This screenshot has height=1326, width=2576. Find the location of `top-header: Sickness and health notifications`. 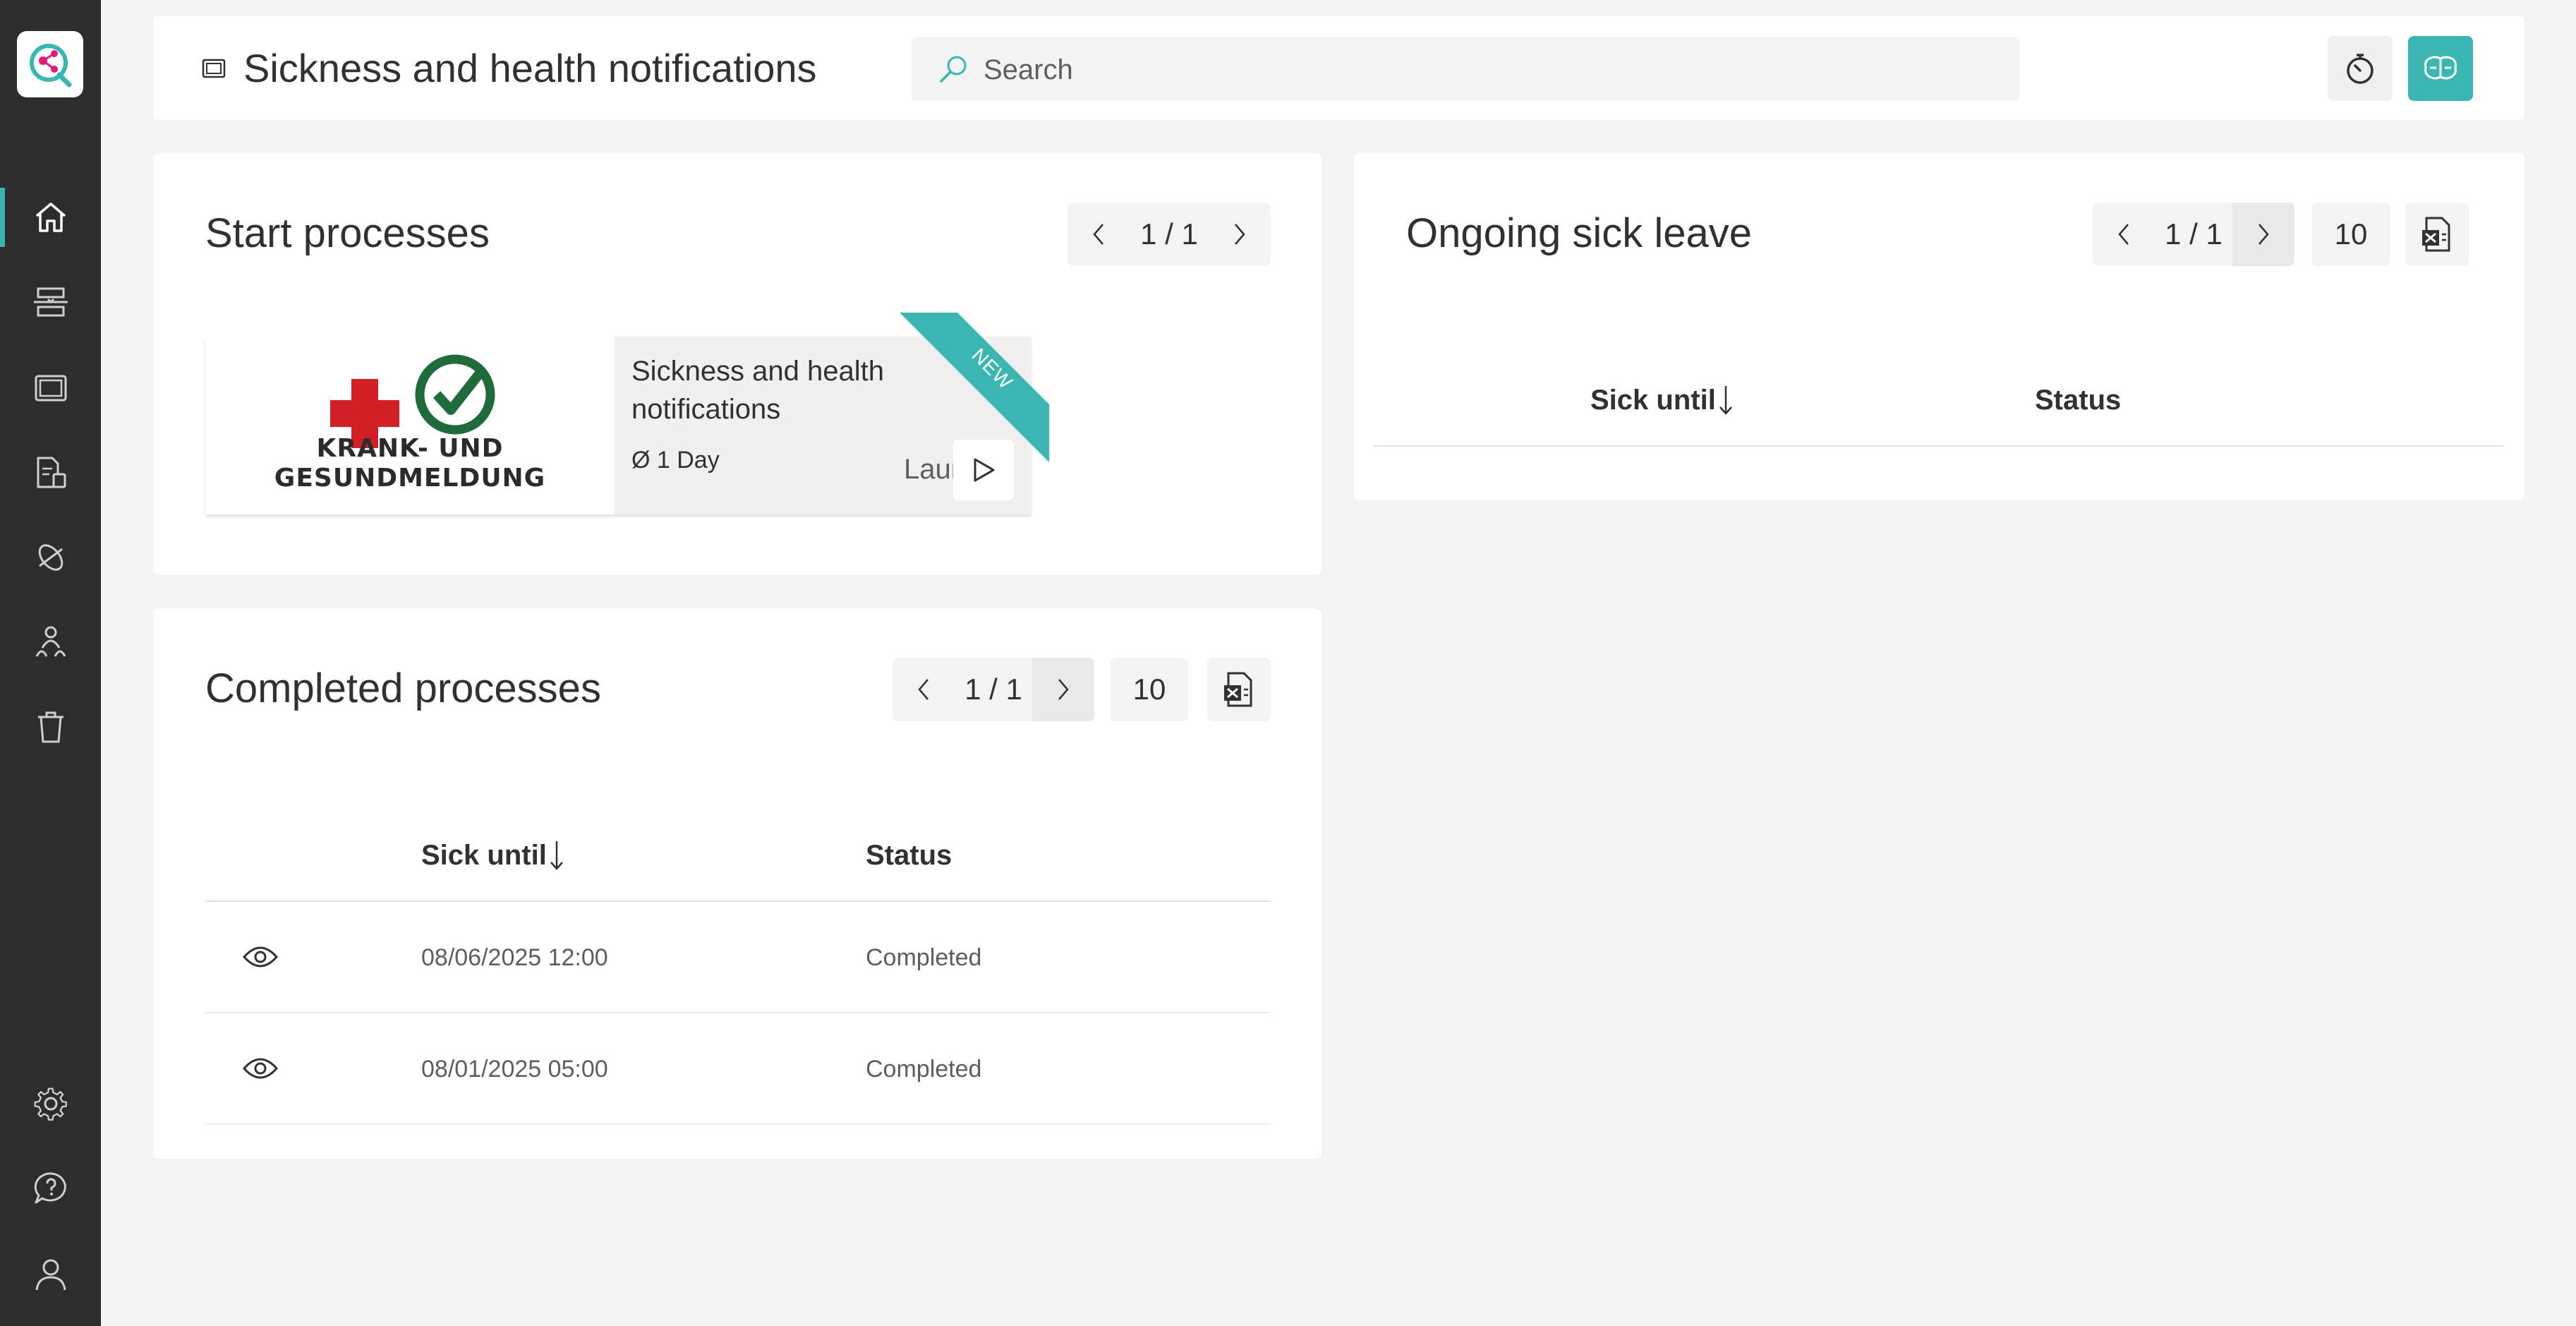

top-header: Sickness and health notifications is located at coordinates (1339, 68).